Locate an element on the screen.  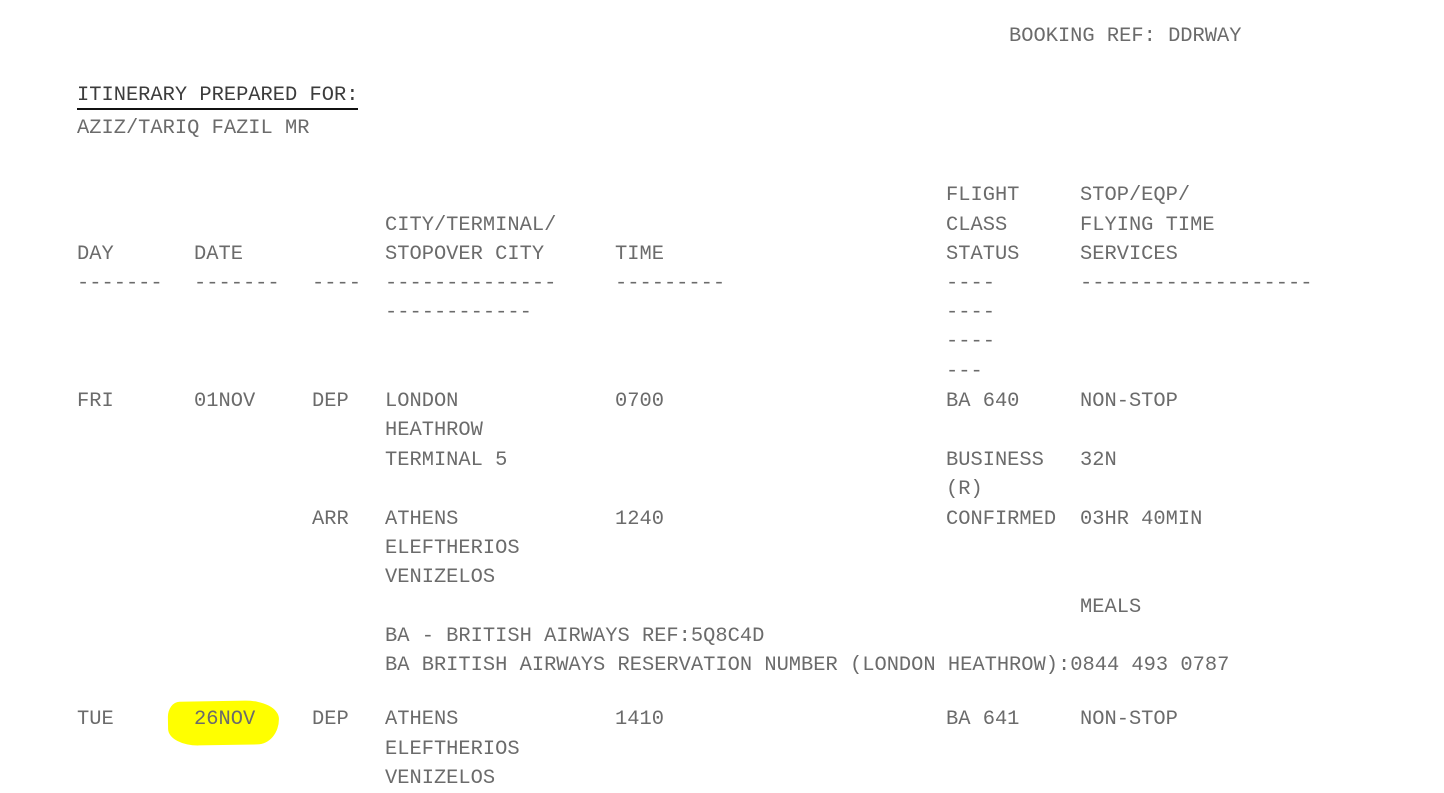
header-flight: FLIGHT is located at coordinates (983, 195).